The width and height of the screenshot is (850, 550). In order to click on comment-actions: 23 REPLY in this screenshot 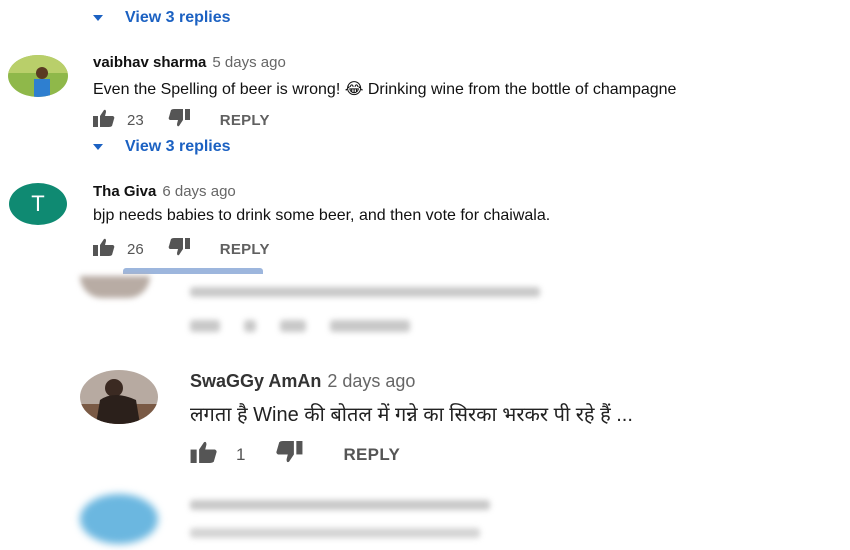, I will do `click(181, 120)`.